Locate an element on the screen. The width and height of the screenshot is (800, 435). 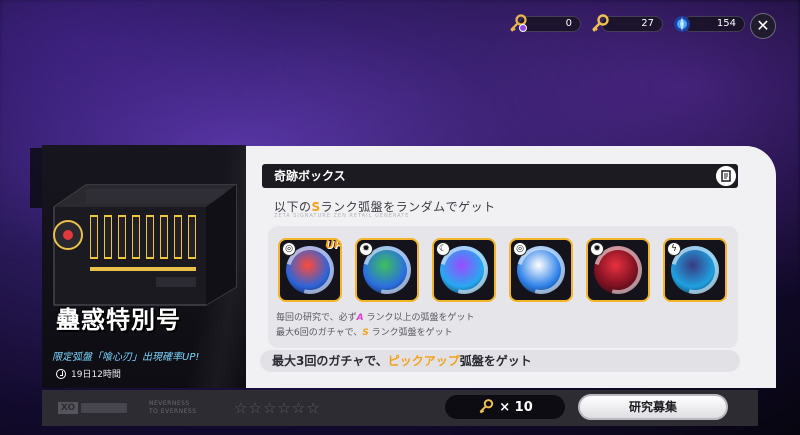
currency-key-gold: 27 is located at coordinates (625, 24).